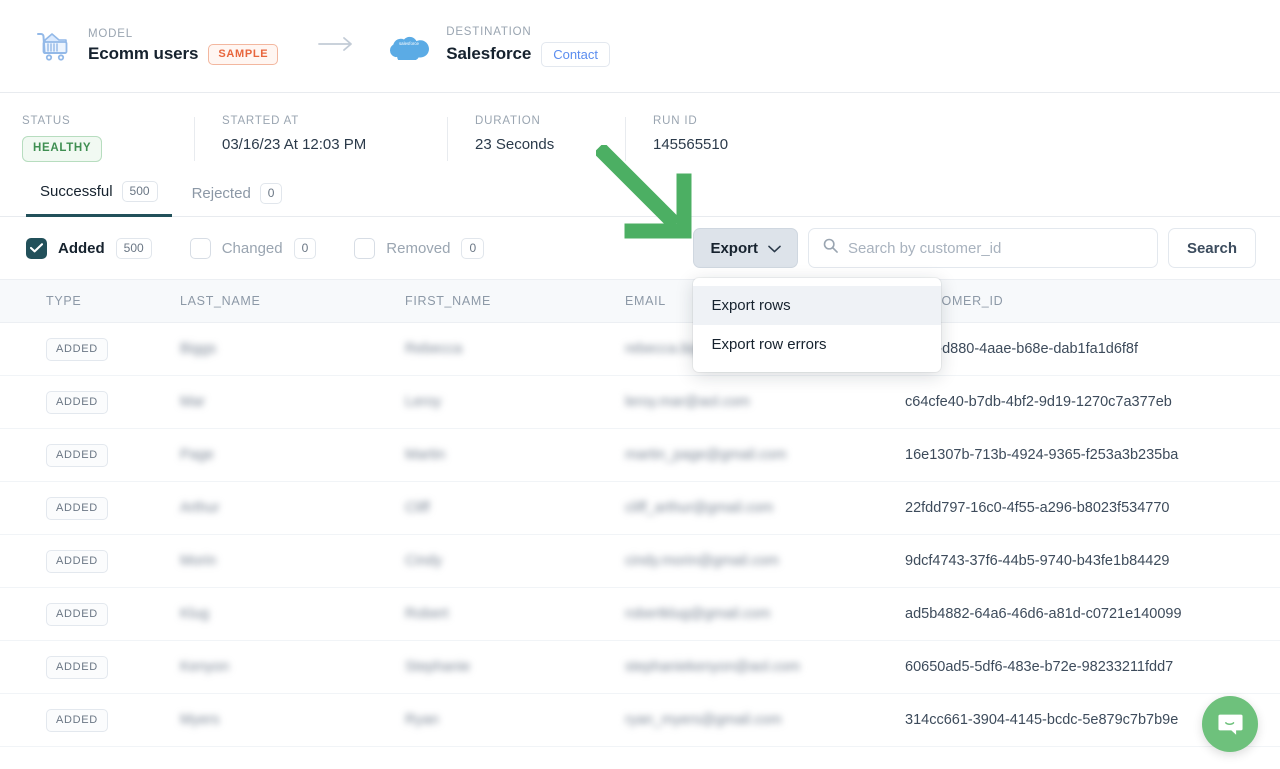 The image size is (1280, 769). What do you see at coordinates (198, 561) in the screenshot?
I see `row-last-name-cell: Morin` at bounding box center [198, 561].